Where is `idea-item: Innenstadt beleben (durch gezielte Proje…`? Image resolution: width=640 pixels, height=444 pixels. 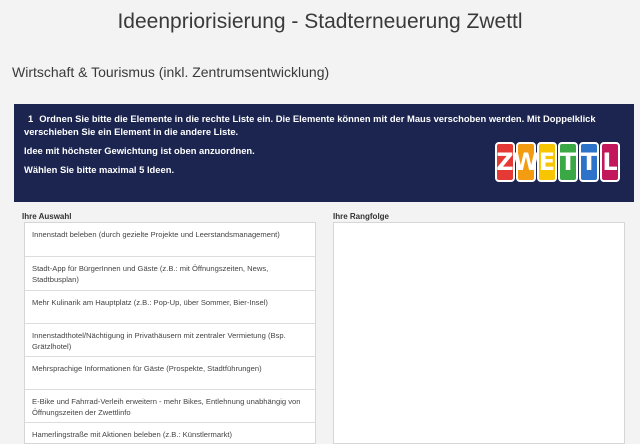 idea-item: Innenstadt beleben (durch gezielte Proje… is located at coordinates (170, 240).